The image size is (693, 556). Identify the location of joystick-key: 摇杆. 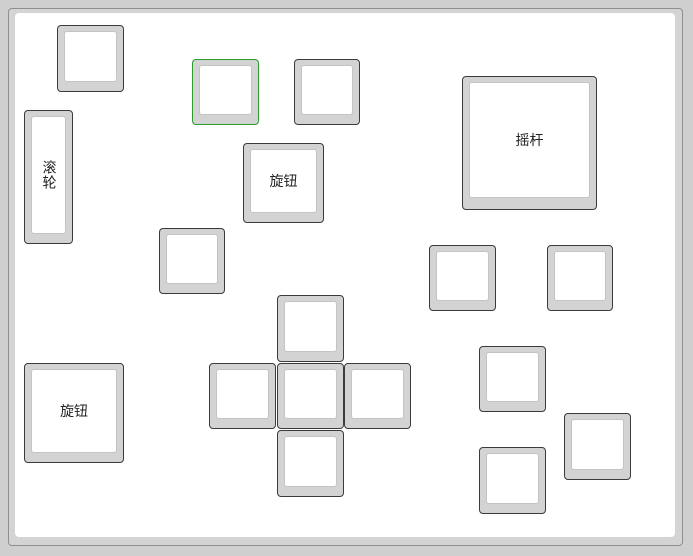
(529, 143).